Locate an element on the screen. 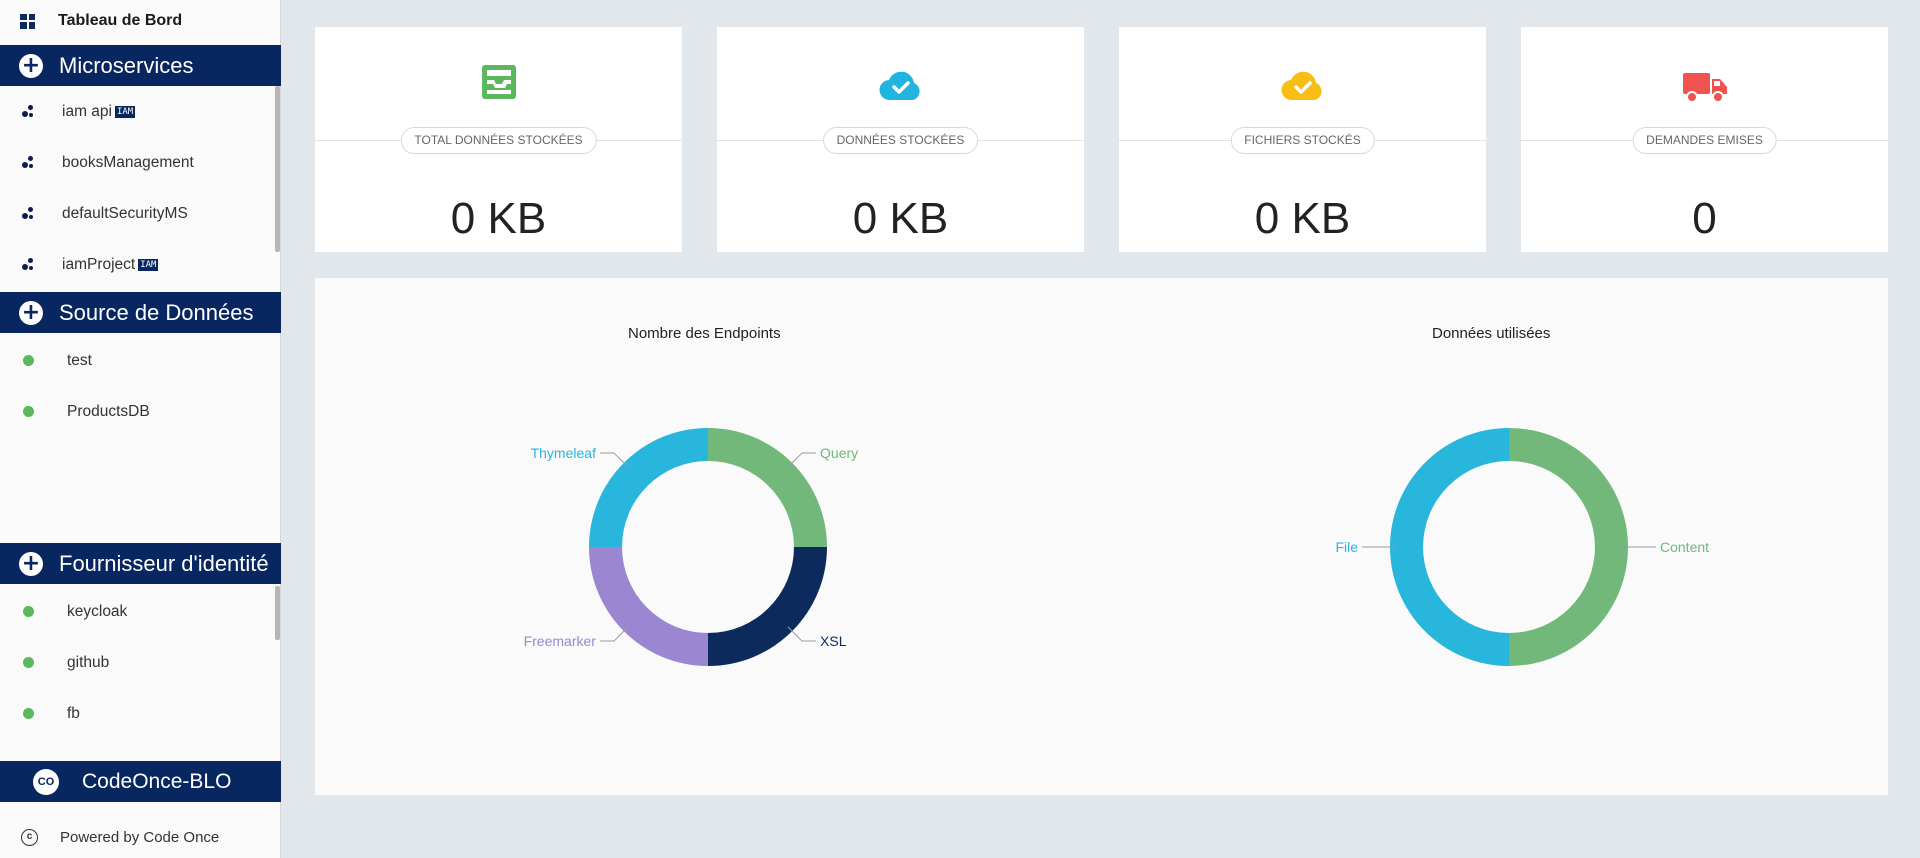 This screenshot has height=858, width=1920. microservice-item: booksManagement is located at coordinates (140, 162).